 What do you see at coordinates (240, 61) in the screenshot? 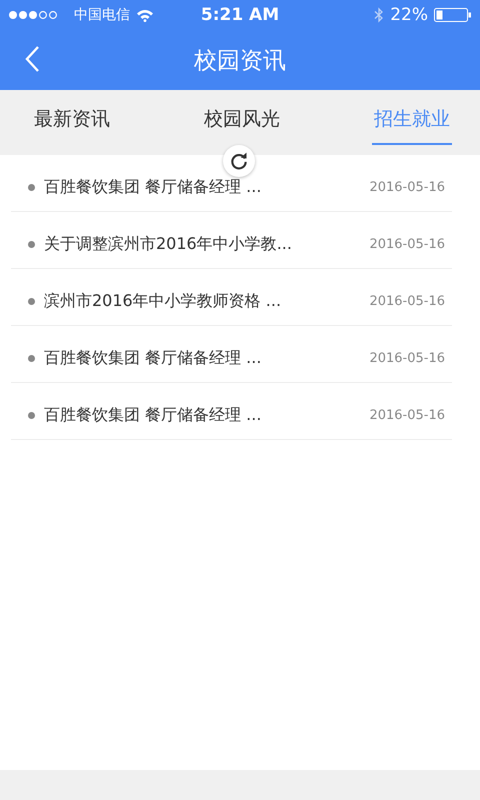
I see `page-title: 校园资讯` at bounding box center [240, 61].